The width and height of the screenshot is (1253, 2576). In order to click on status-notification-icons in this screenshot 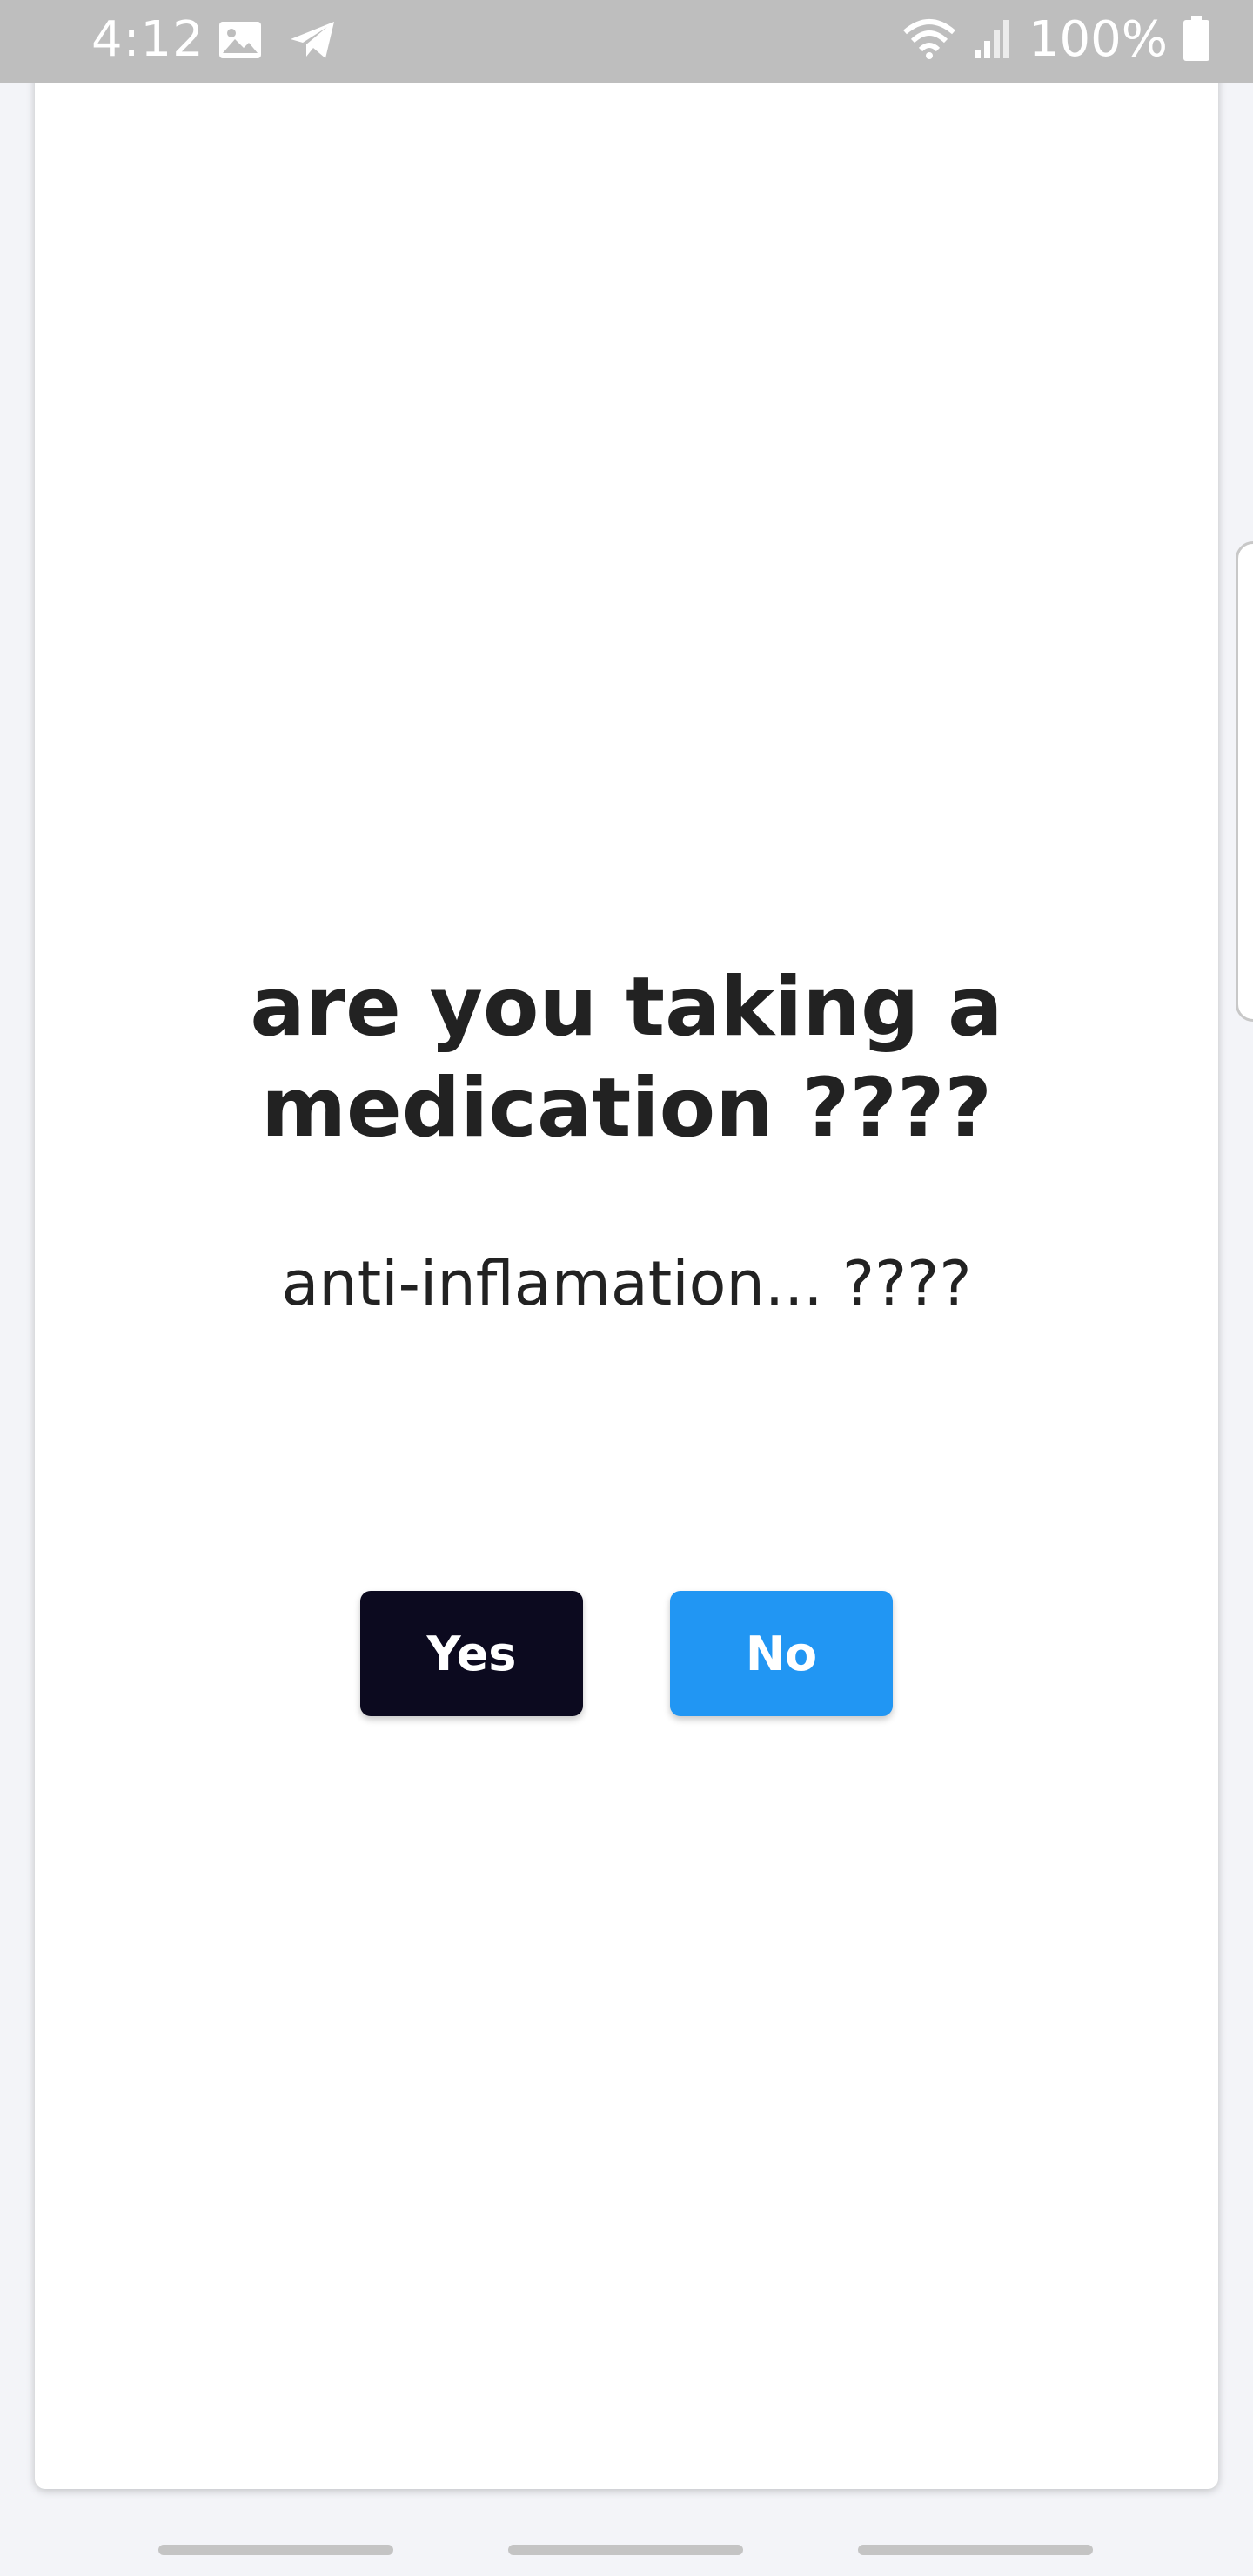, I will do `click(277, 41)`.